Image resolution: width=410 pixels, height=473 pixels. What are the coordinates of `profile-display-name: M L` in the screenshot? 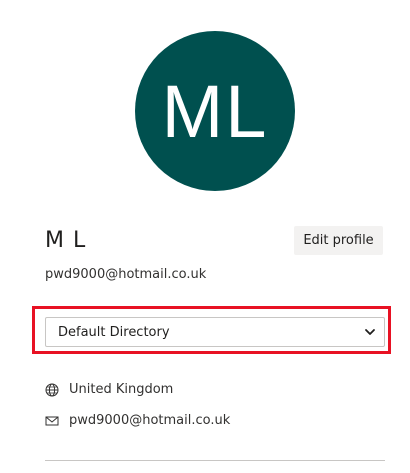 It's located at (66, 240).